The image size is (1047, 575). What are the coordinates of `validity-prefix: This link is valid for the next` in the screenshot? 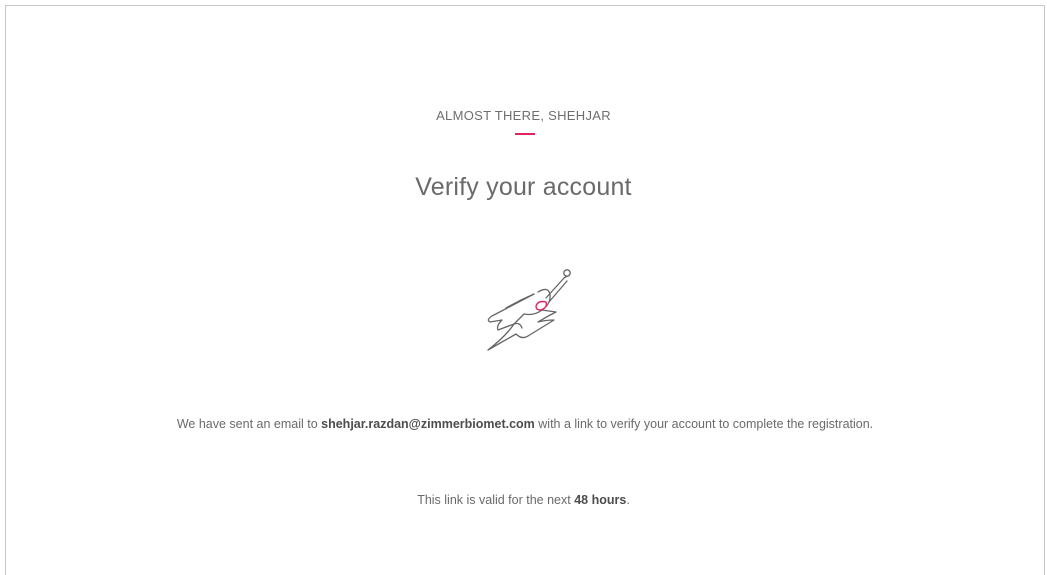 It's located at (496, 500).